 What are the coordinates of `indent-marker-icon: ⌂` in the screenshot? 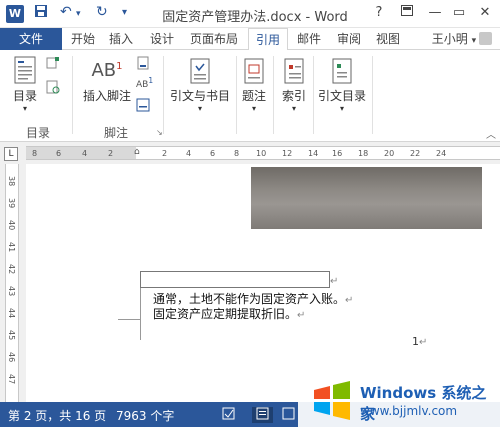 It's located at (137, 153).